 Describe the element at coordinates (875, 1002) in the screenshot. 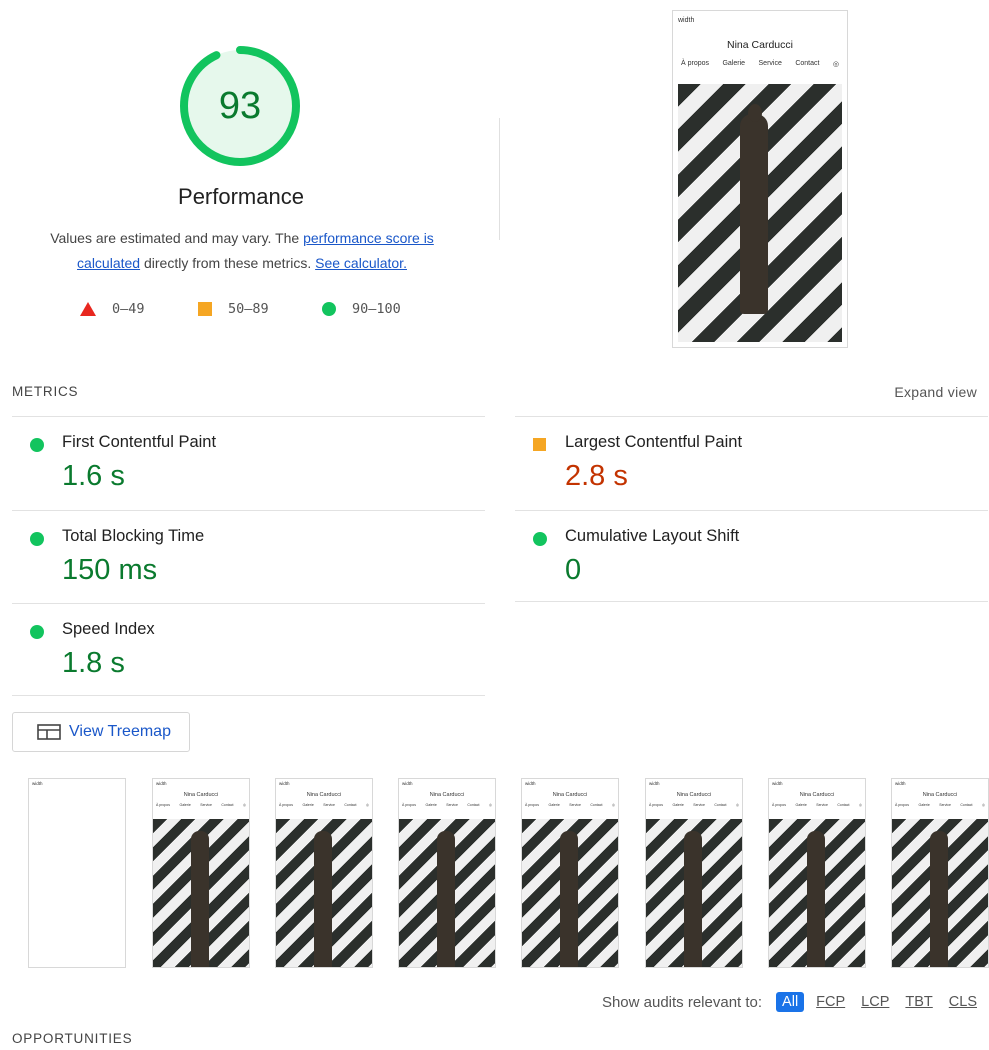

I see `filter-chip-lcp: LCP` at that location.